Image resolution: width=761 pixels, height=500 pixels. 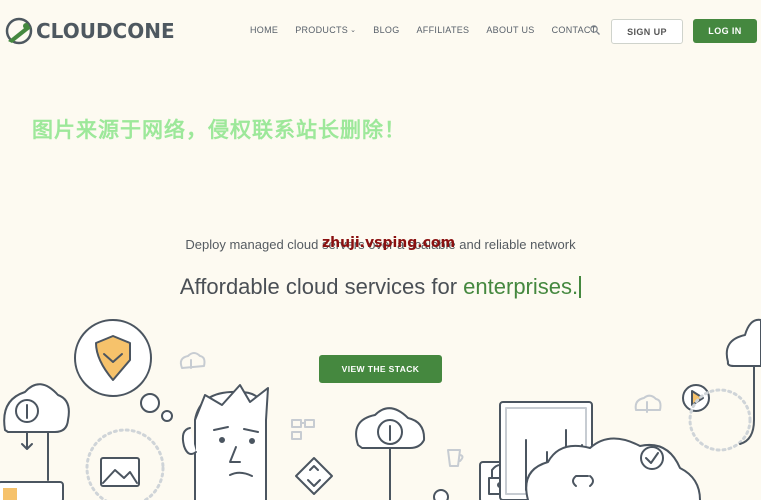 What do you see at coordinates (595, 30) in the screenshot?
I see `search-icon` at bounding box center [595, 30].